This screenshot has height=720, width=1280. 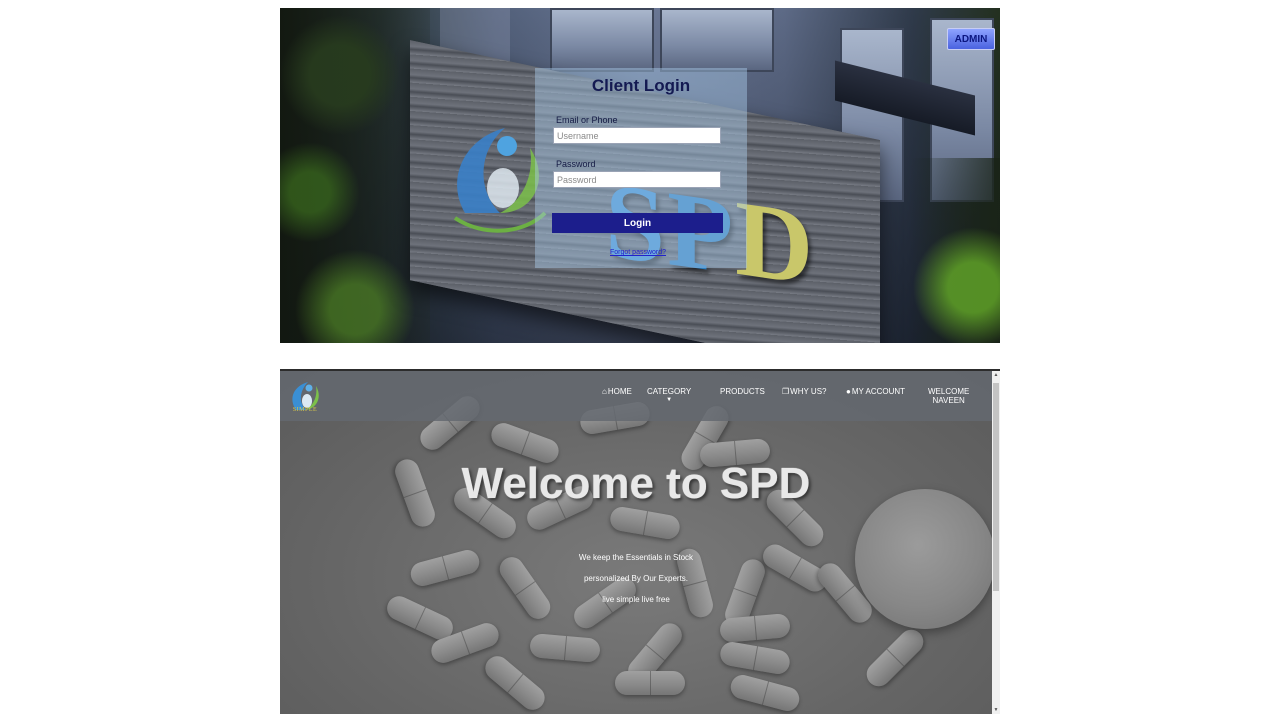 I want to click on nav-category: CATEGORY ▼, so click(x=669, y=395).